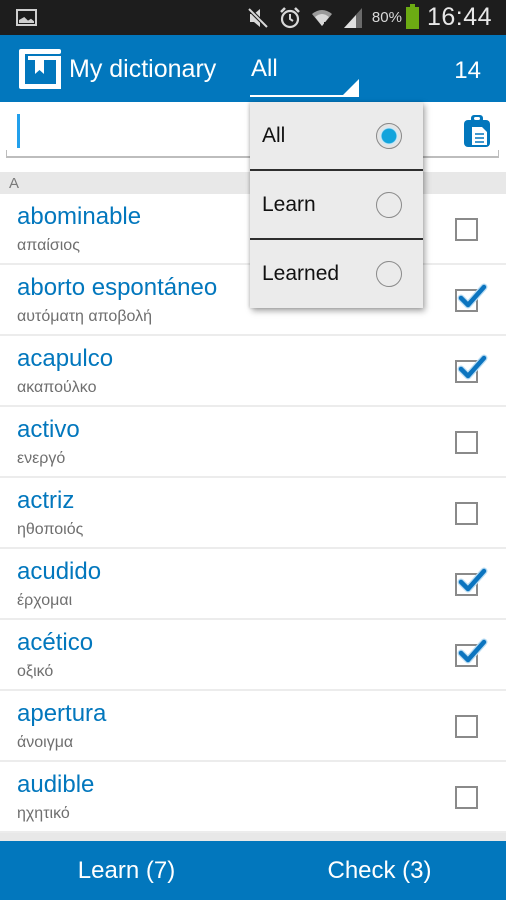 The height and width of the screenshot is (900, 506). Describe the element at coordinates (351, 87) in the screenshot. I see `spinner-arrow-icon` at that location.